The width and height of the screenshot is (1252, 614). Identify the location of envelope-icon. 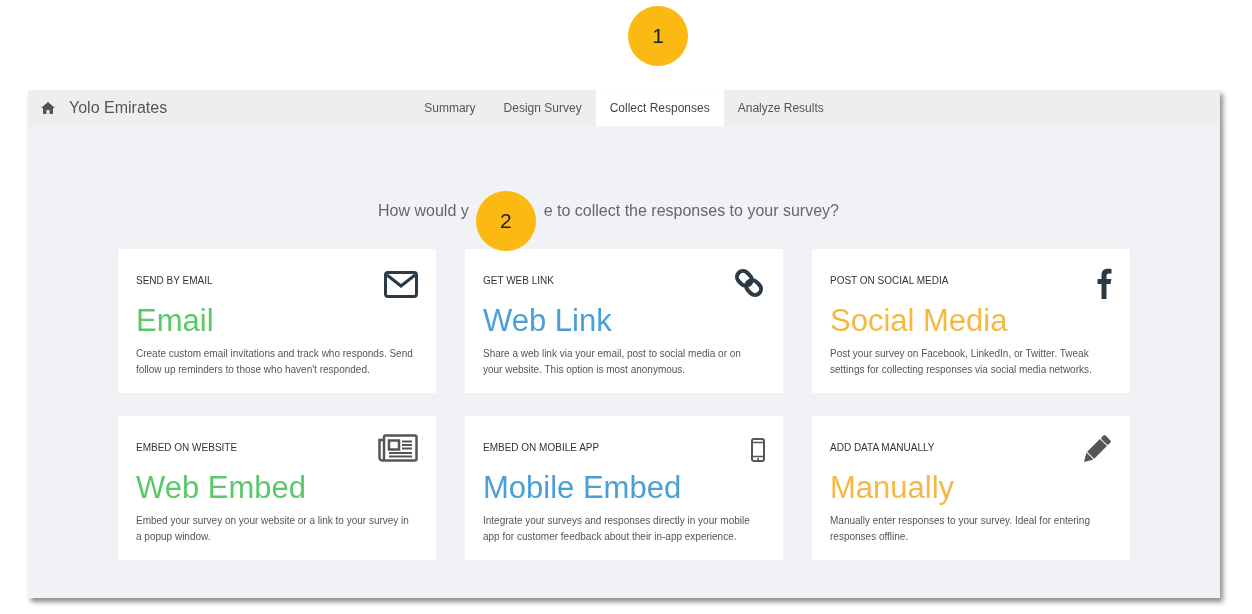
(401, 284).